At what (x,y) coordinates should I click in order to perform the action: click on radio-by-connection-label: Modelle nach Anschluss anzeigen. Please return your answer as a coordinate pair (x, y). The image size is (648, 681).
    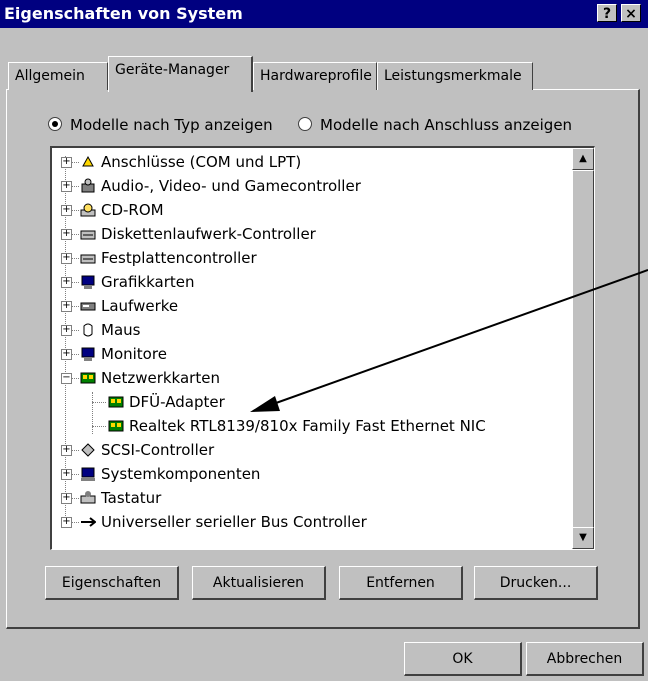
    Looking at the image, I should click on (446, 125).